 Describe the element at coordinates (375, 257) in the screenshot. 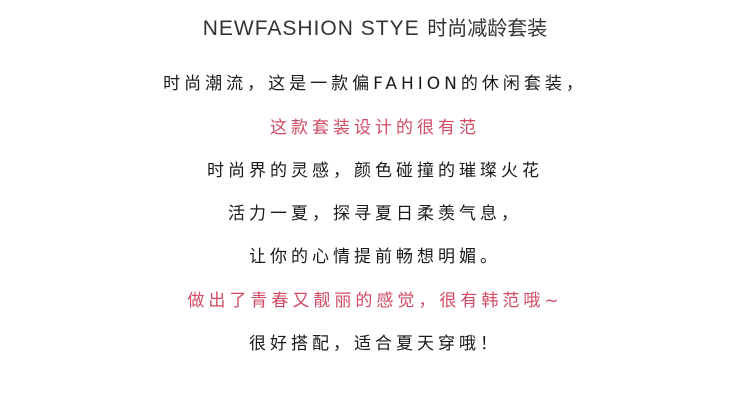

I see `description-line-5: 让你的心情提前畅想明媚。` at that location.